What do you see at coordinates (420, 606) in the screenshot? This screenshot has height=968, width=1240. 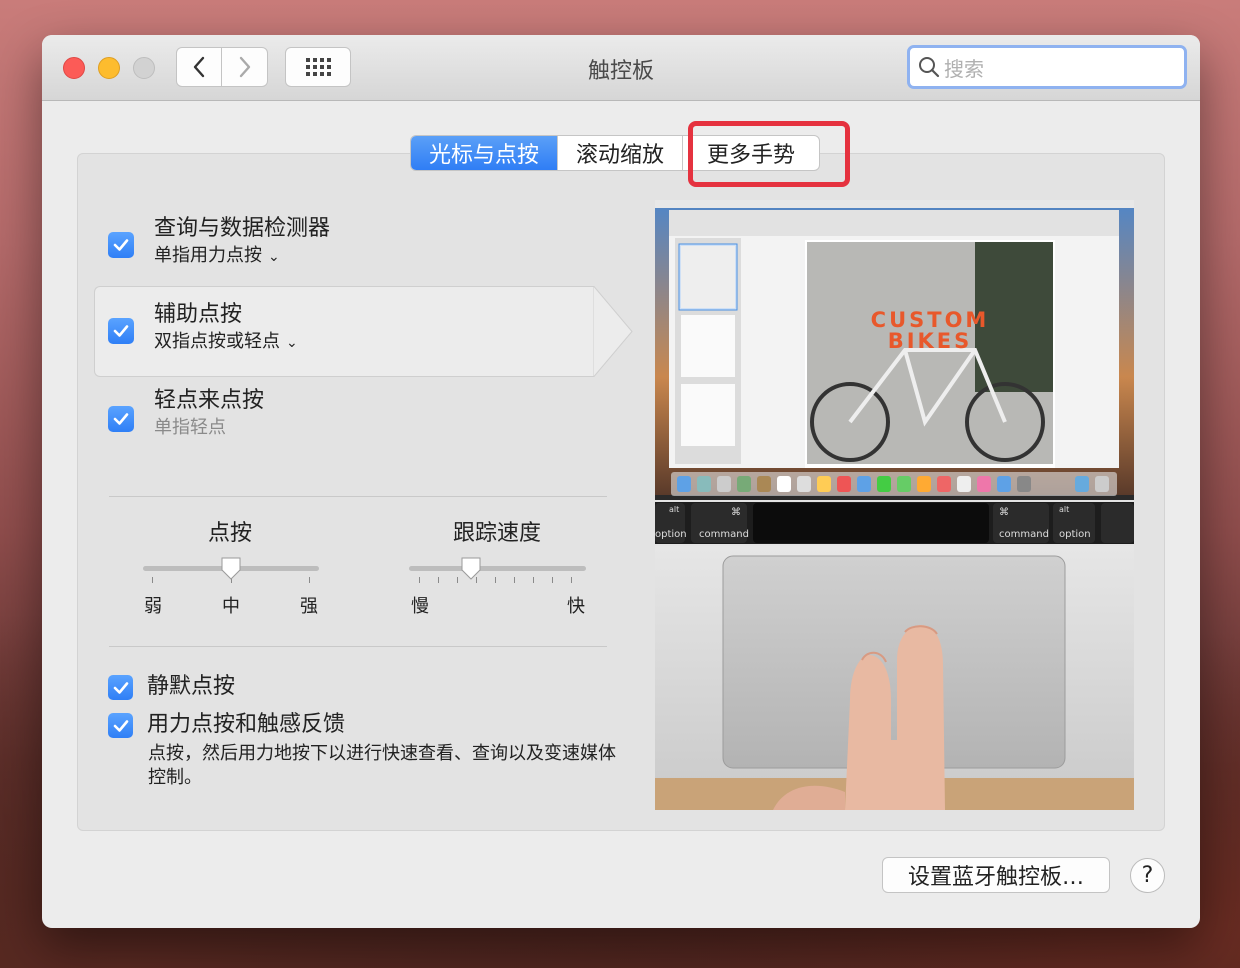 I see `slider-min-label: 慢` at bounding box center [420, 606].